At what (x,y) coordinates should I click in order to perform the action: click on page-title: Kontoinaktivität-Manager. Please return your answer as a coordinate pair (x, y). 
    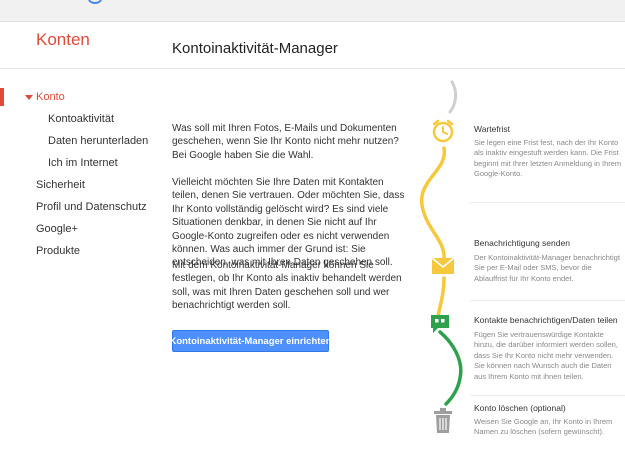
    Looking at the image, I should click on (255, 48).